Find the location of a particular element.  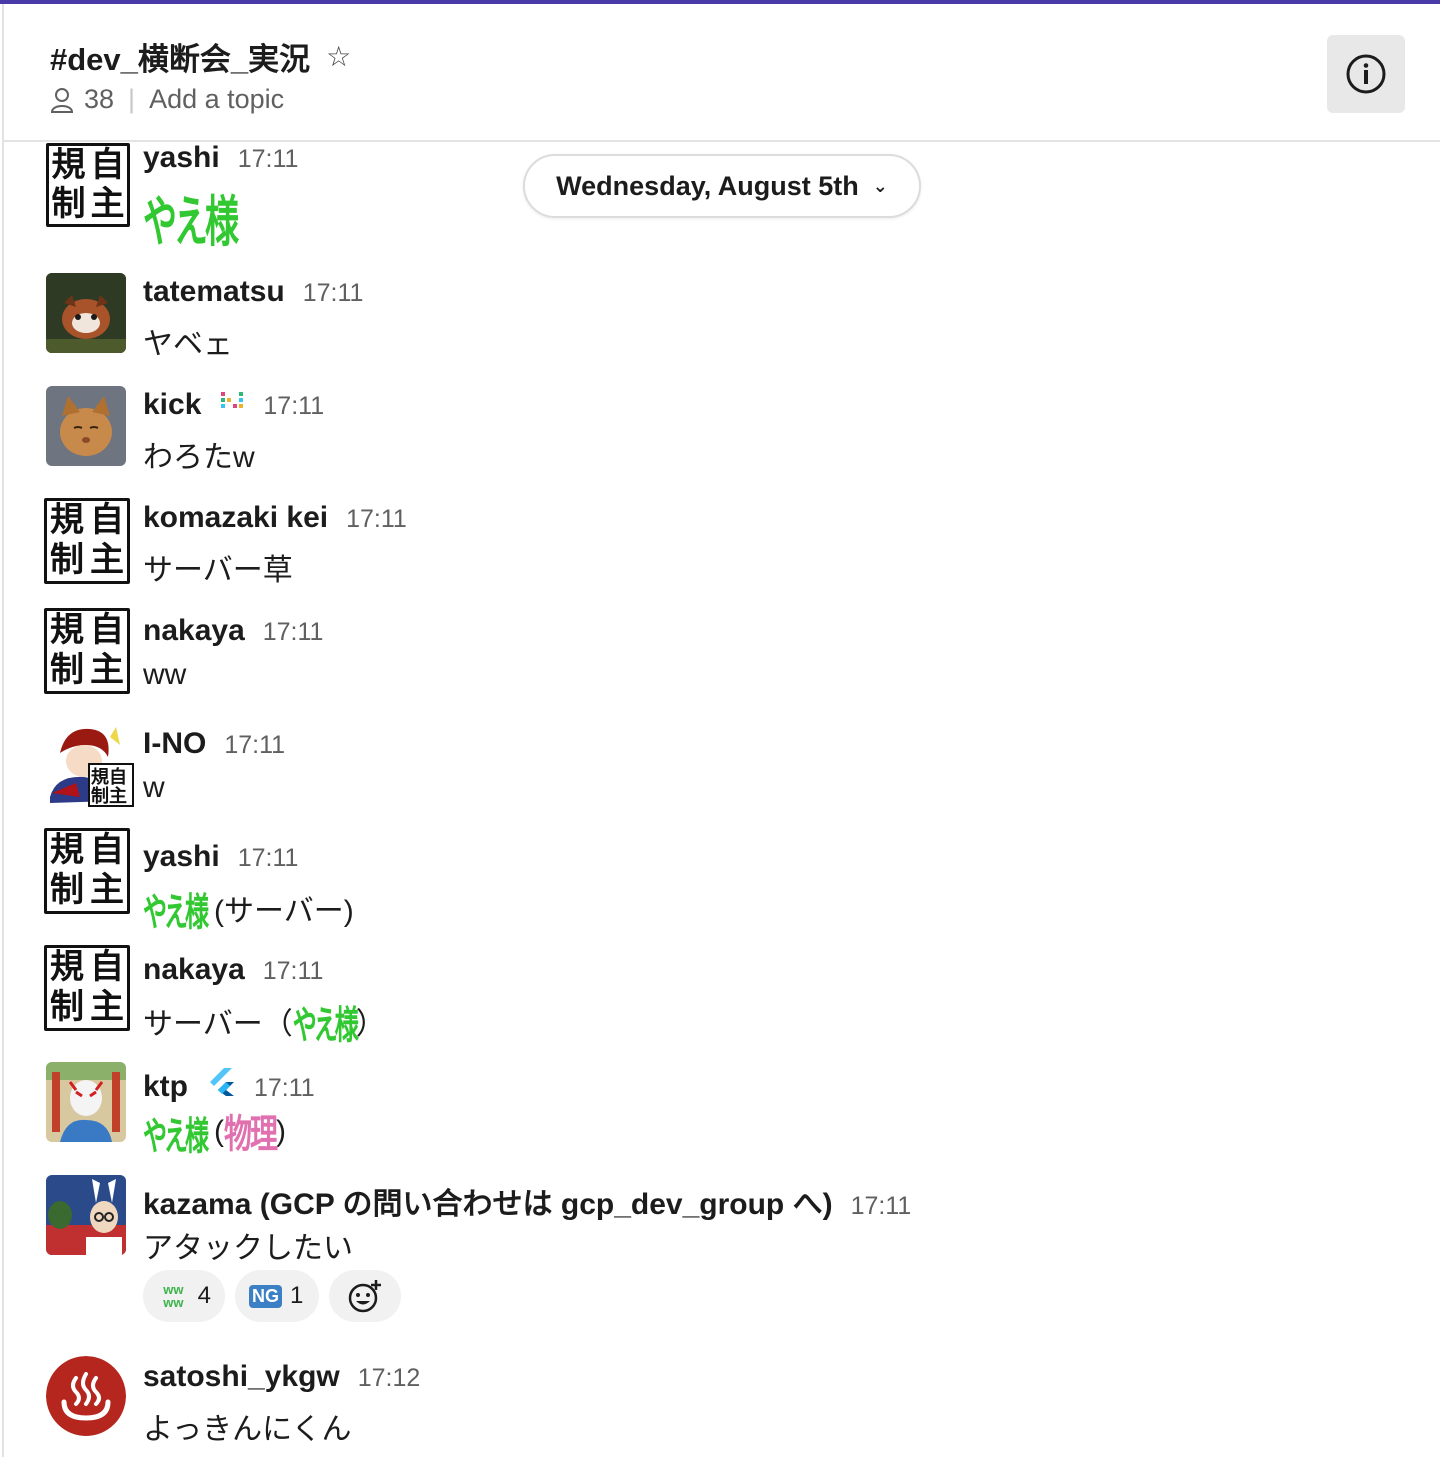

anime-character-icon: 規自 制主 is located at coordinates (90, 765).